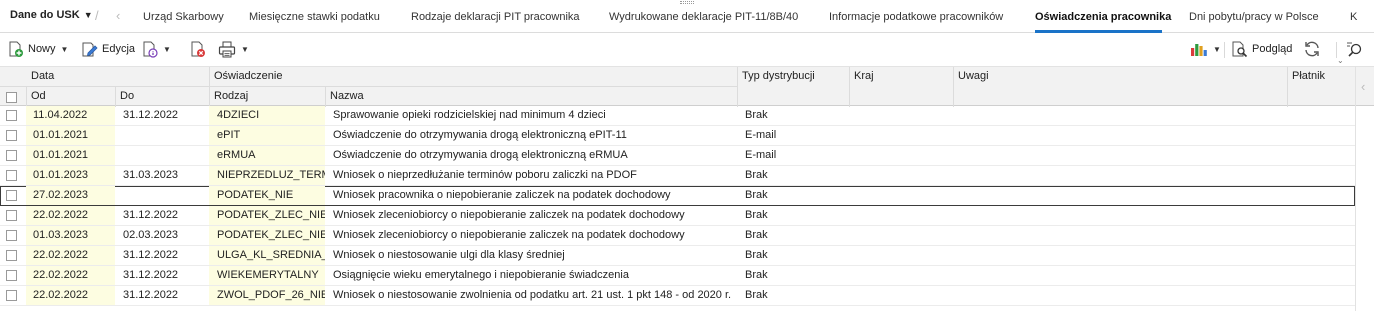  I want to click on cell-kind: WIEKEMERYTALNY, so click(267, 275).